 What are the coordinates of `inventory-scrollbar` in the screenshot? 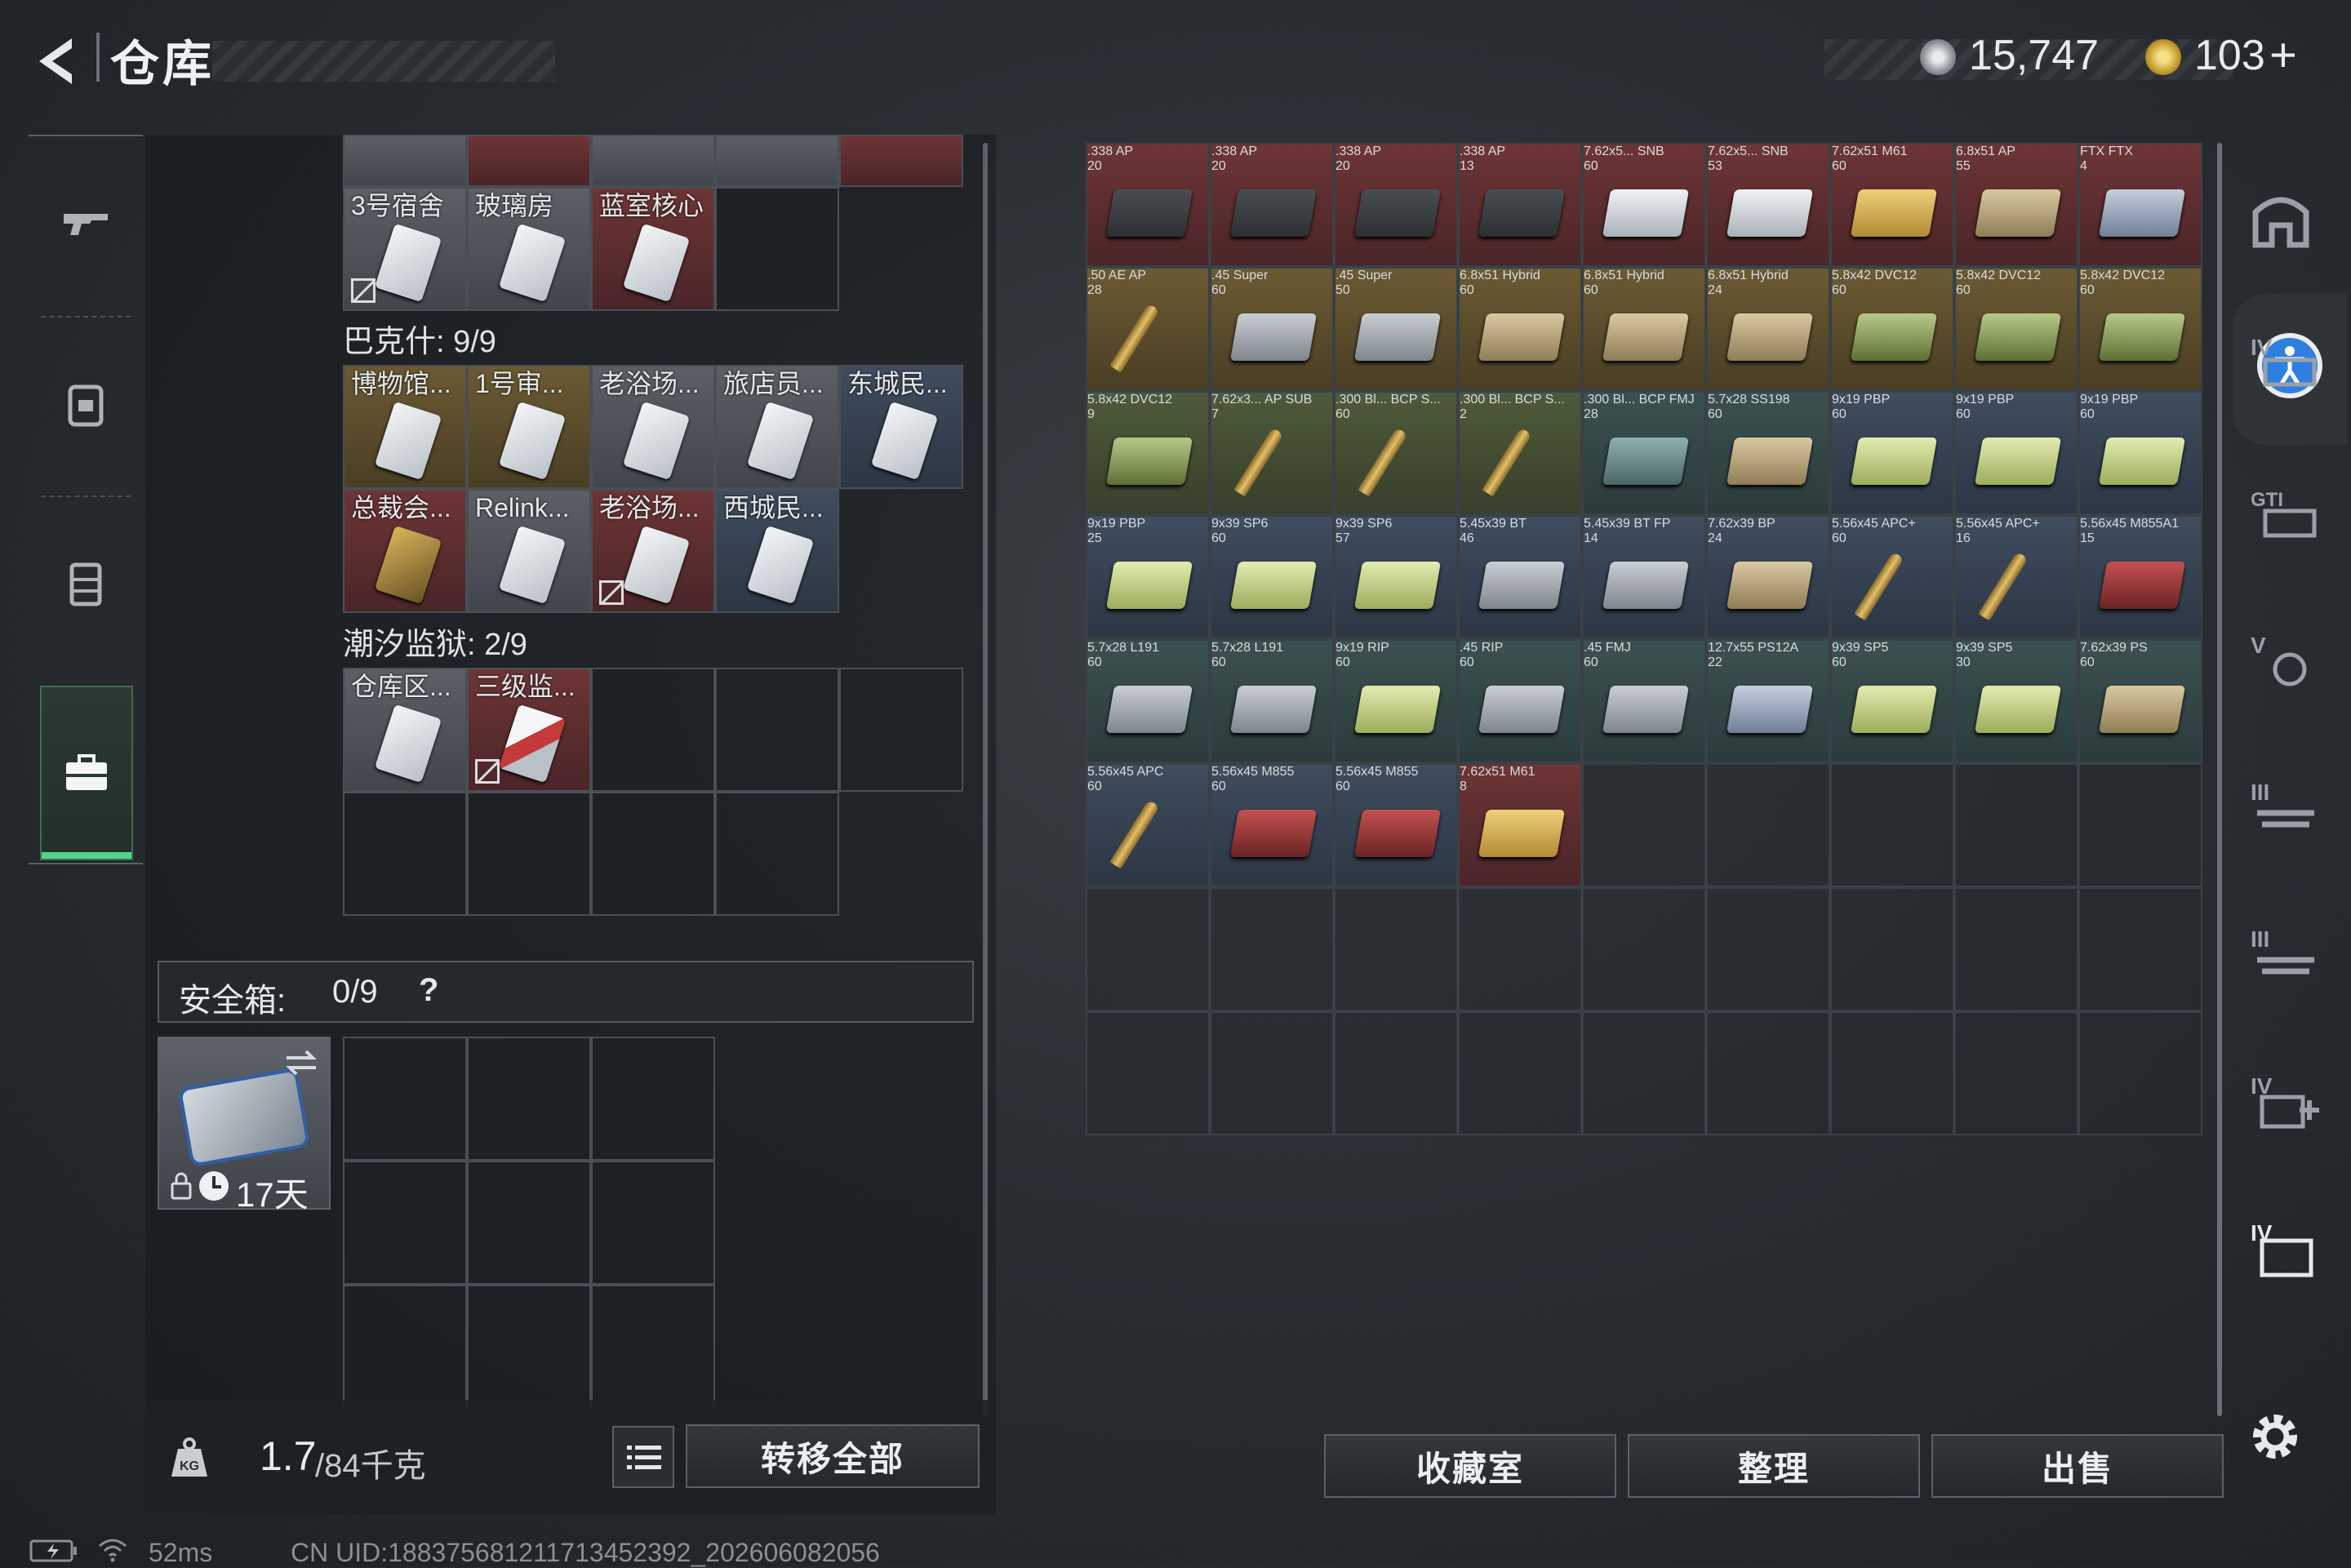 It's located at (986, 779).